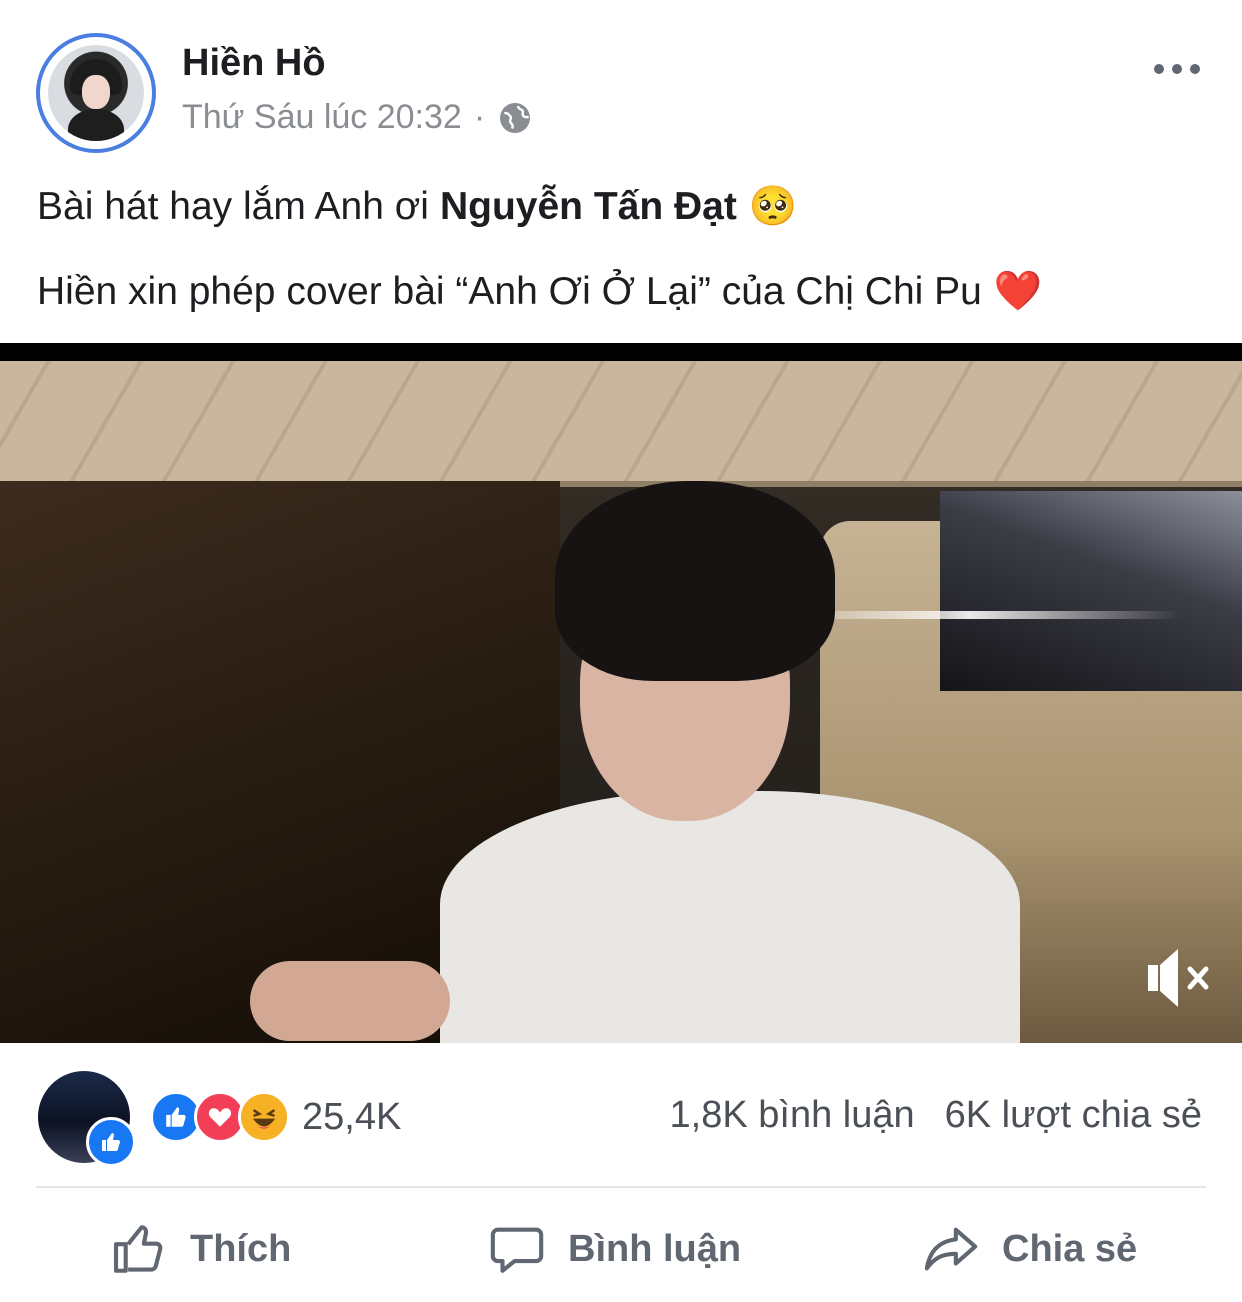  I want to click on like-label: Thích, so click(241, 1248).